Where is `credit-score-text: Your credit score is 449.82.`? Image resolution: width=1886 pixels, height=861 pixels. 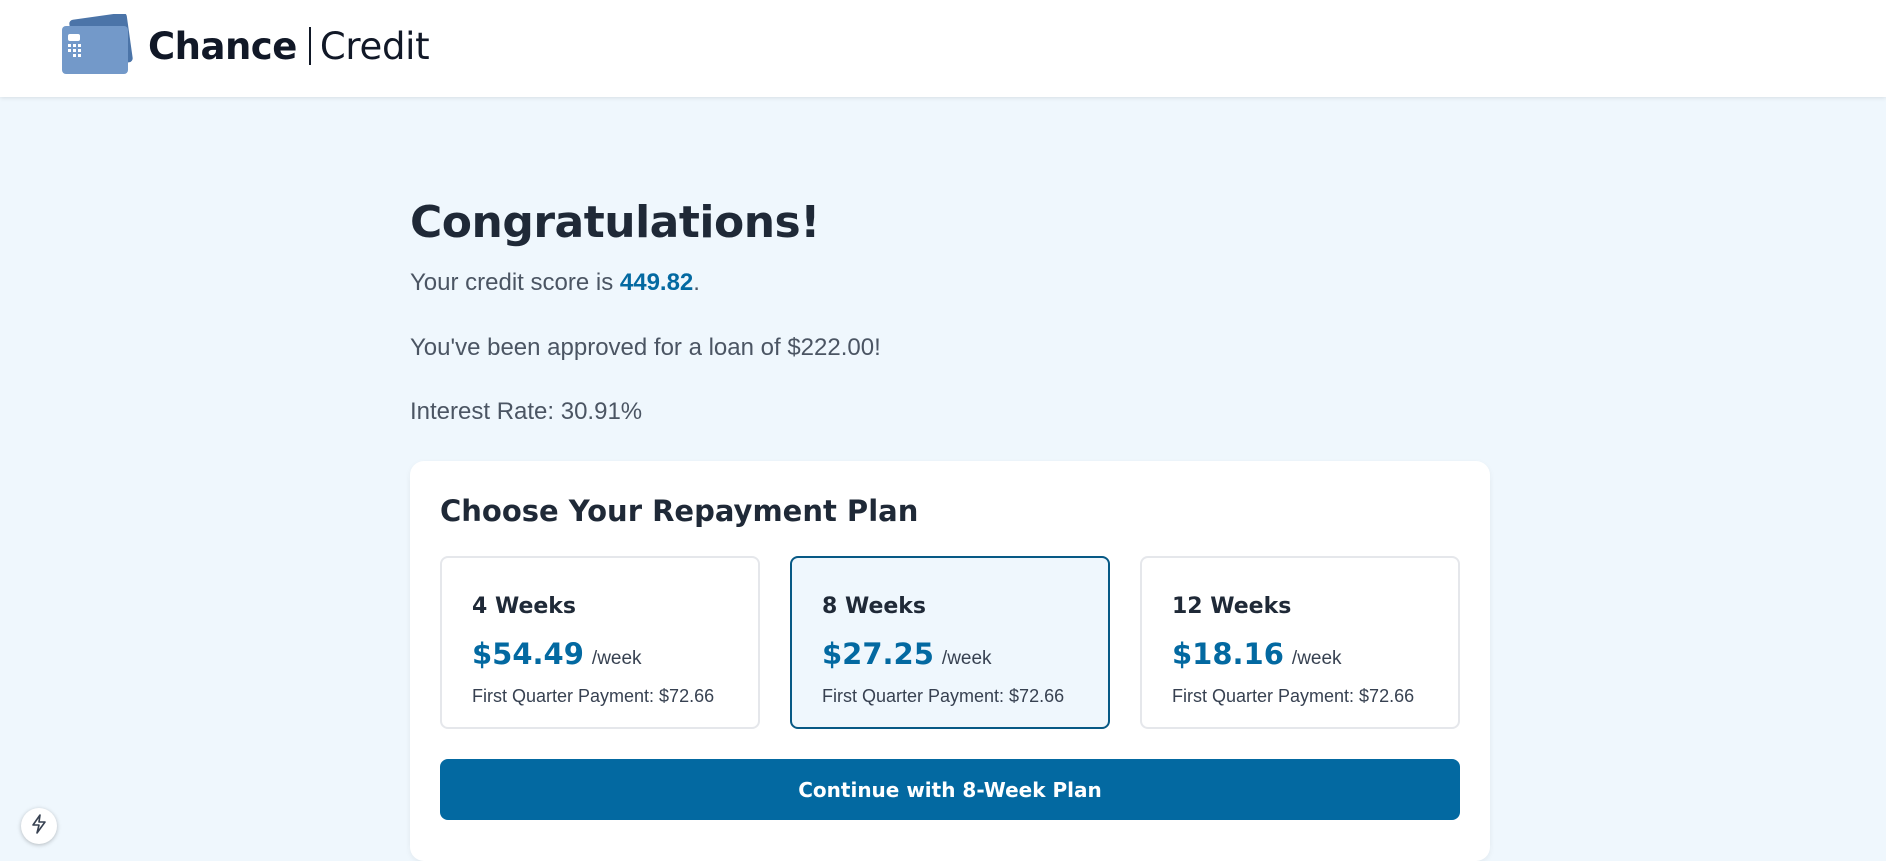 credit-score-text: Your credit score is 449.82. is located at coordinates (555, 283).